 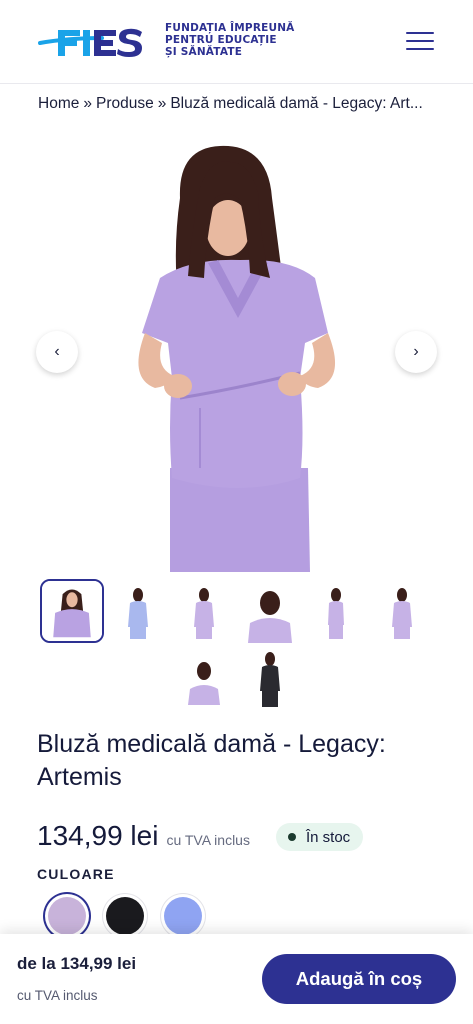 I want to click on vat-note: cu TVA inclus, so click(x=208, y=840).